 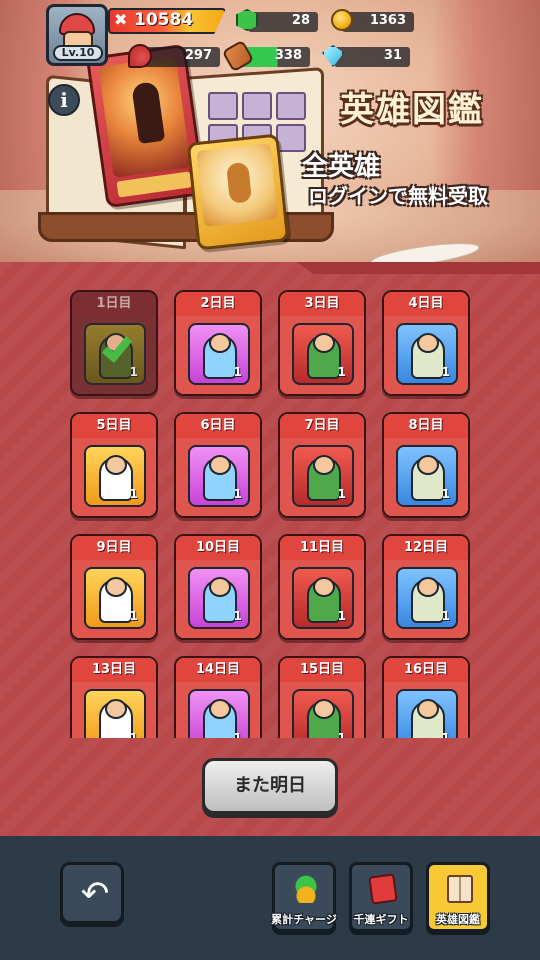 What do you see at coordinates (114, 670) in the screenshot?
I see `day-label: 13日目` at bounding box center [114, 670].